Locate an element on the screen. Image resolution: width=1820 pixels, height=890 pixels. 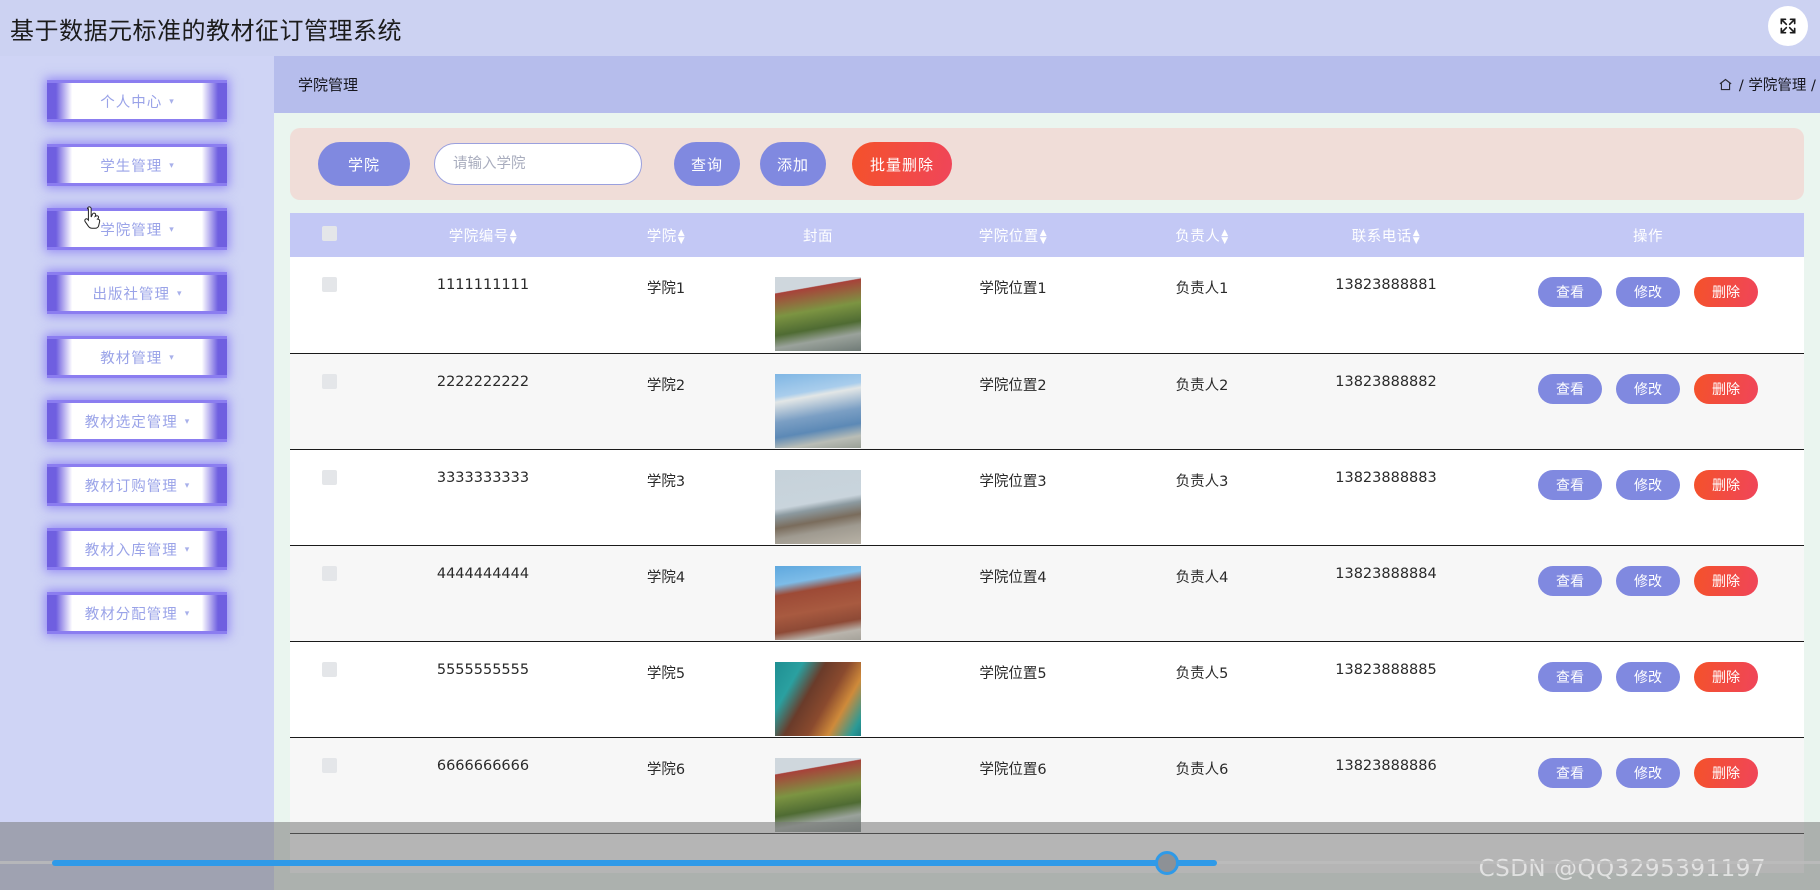
select-all-checkbox is located at coordinates (329, 233).